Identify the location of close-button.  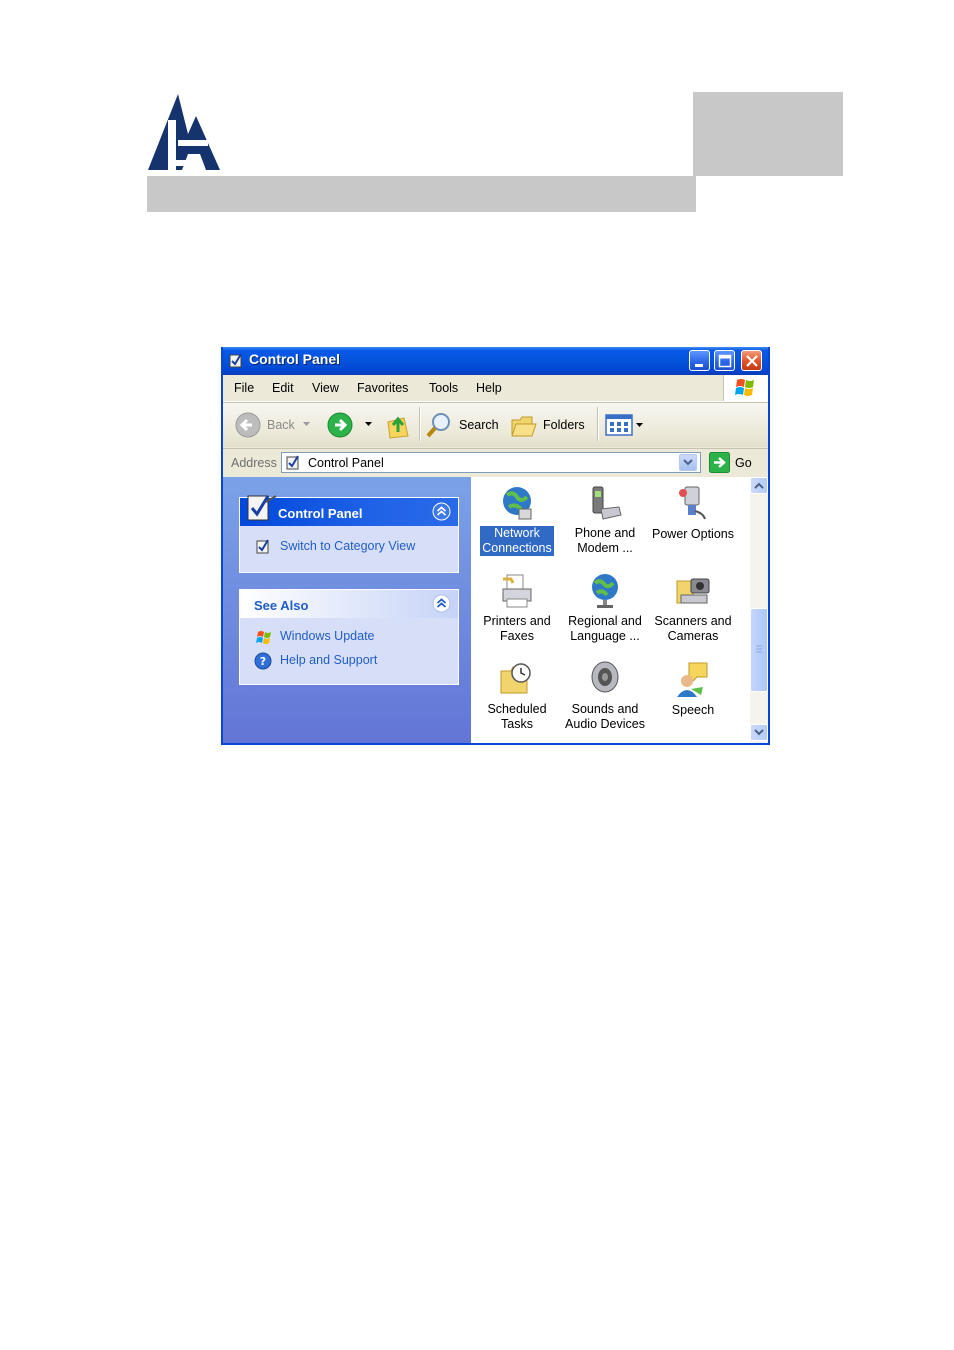
(751, 360).